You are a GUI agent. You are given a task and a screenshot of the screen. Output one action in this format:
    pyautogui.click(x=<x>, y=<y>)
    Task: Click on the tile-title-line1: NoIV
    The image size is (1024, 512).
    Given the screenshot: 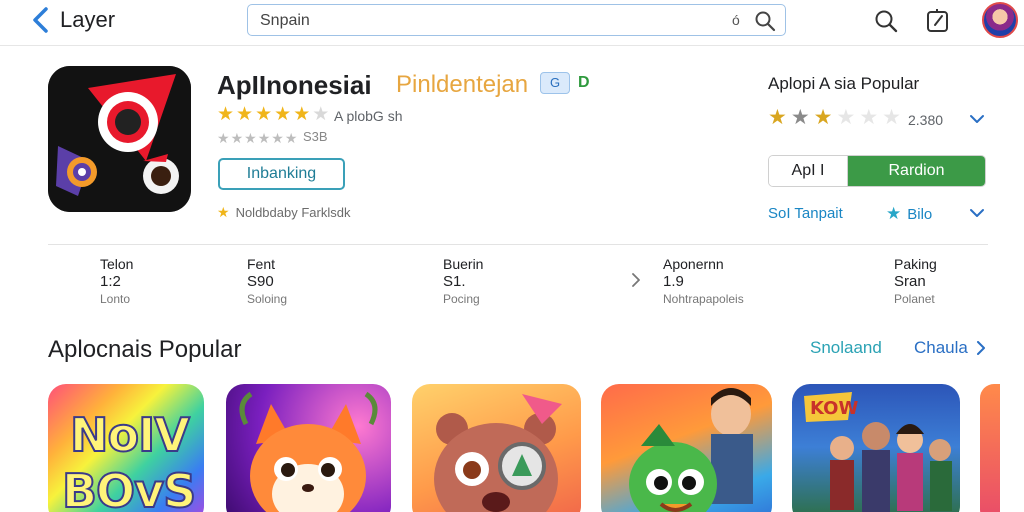 What is the action you would take?
    pyautogui.click(x=130, y=435)
    